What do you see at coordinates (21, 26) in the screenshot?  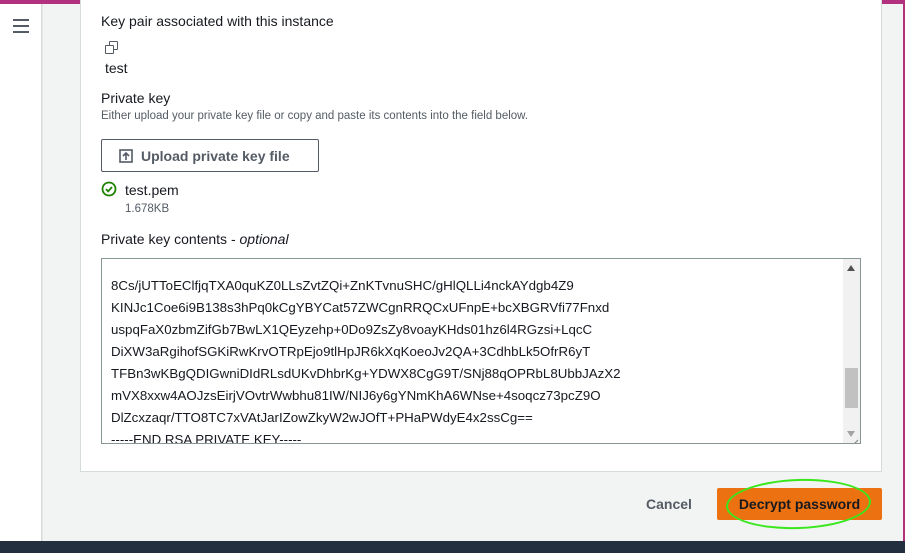 I see `menu-icon` at bounding box center [21, 26].